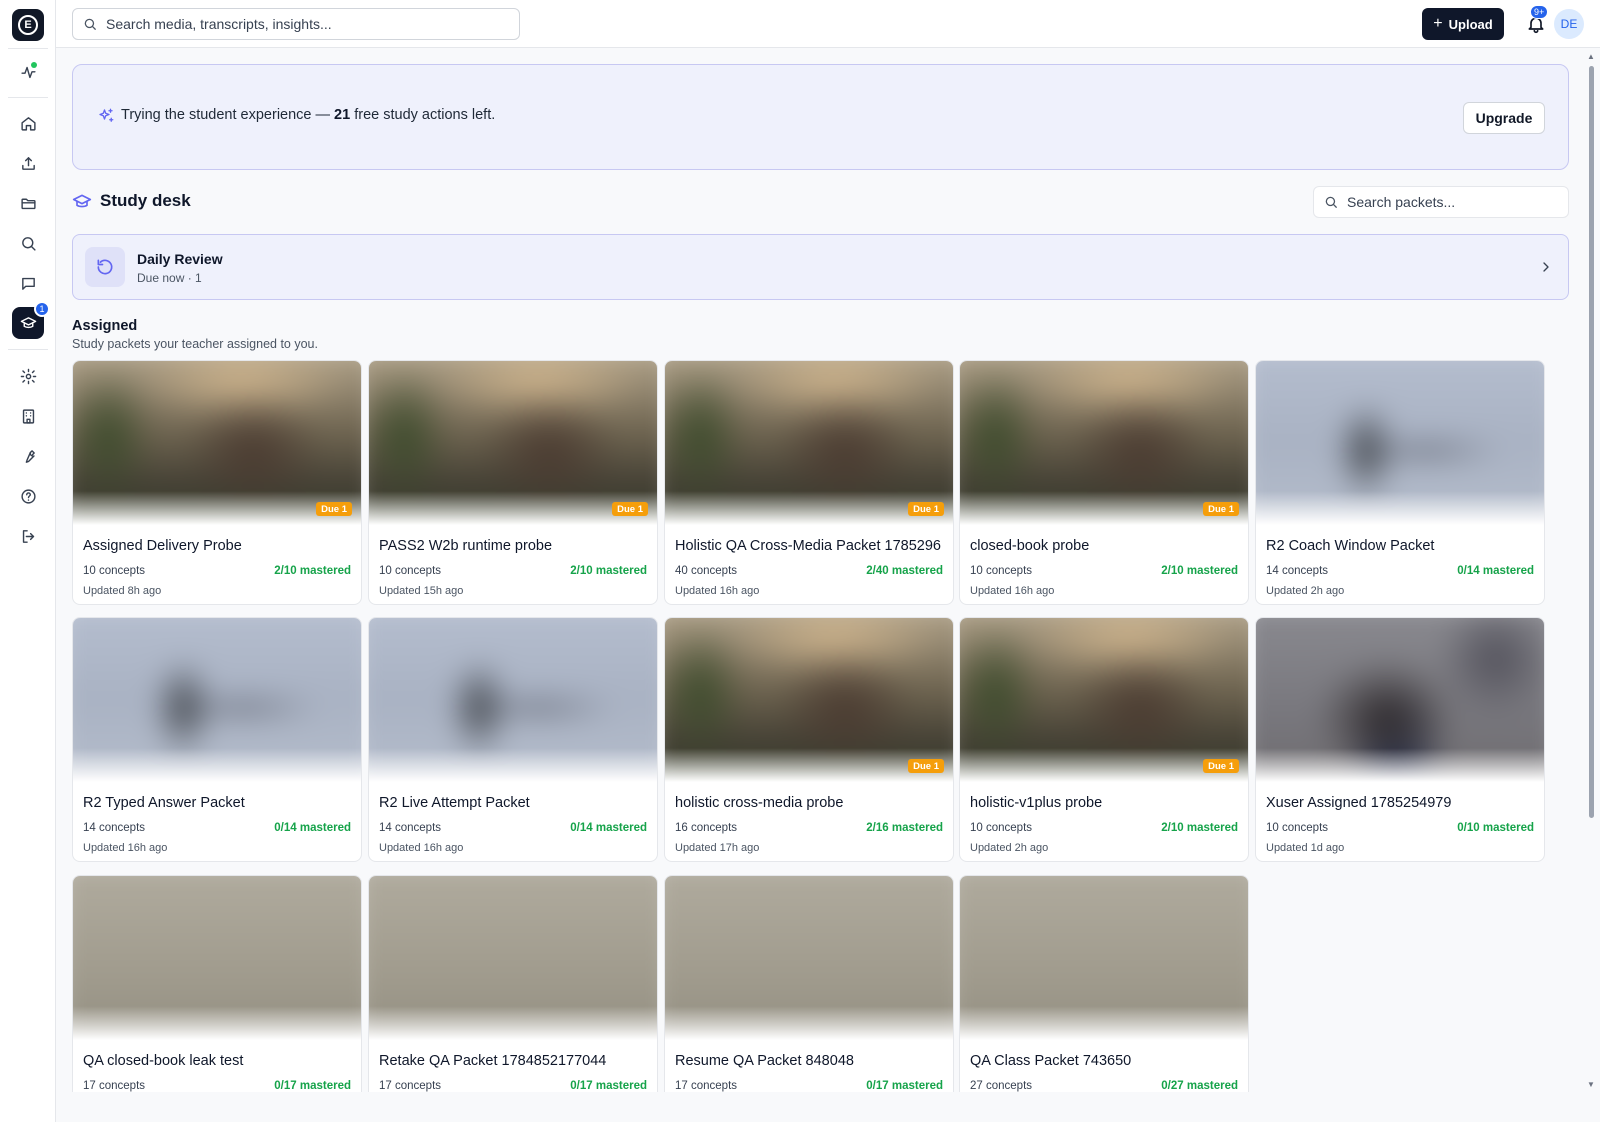 The width and height of the screenshot is (1600, 1122). I want to click on upload-button: + Upload, so click(1463, 24).